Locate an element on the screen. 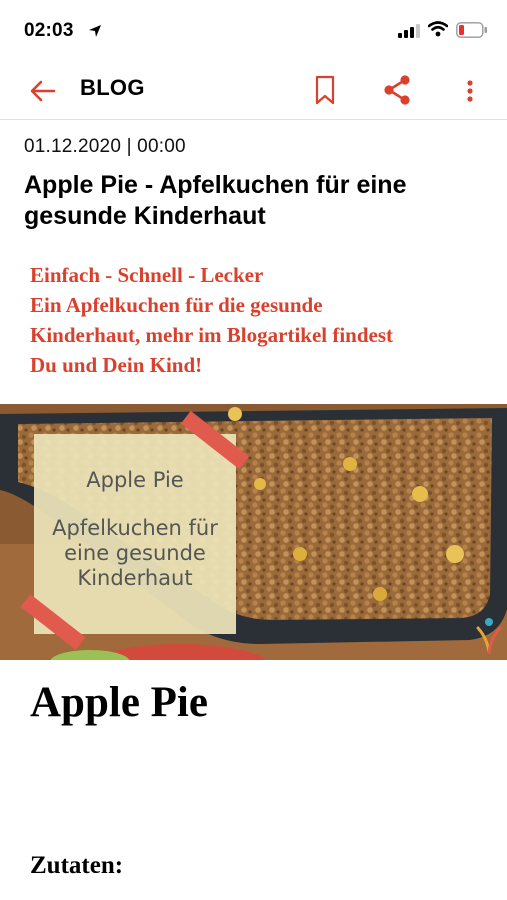  bookmark-icon is located at coordinates (325, 90).